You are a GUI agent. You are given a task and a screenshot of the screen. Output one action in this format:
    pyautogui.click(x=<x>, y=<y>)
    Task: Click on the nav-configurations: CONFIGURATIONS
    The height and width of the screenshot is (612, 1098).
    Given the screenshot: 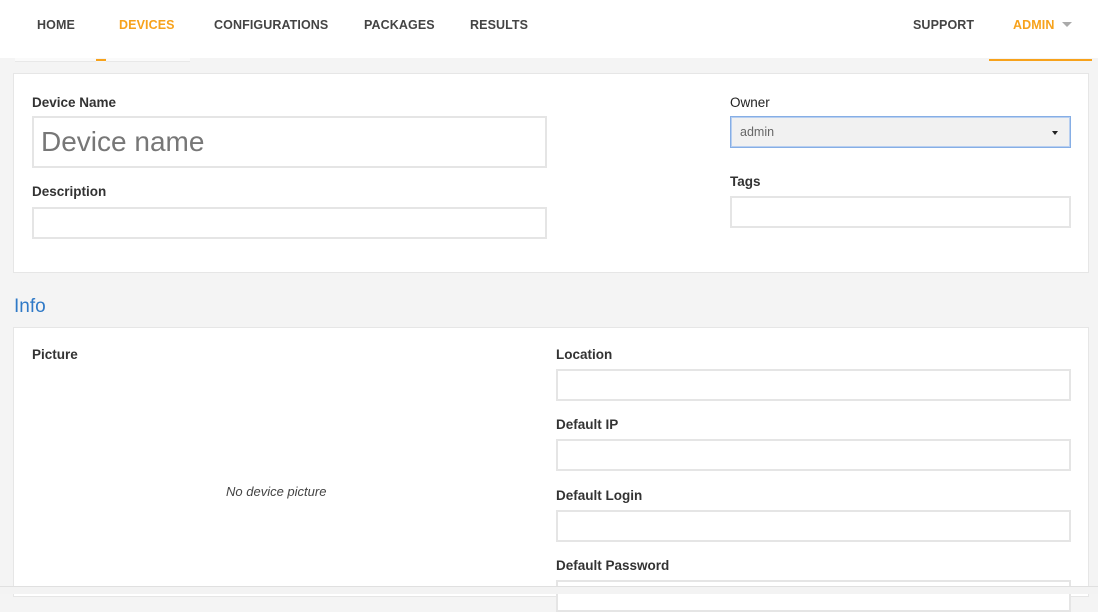 What is the action you would take?
    pyautogui.click(x=271, y=29)
    